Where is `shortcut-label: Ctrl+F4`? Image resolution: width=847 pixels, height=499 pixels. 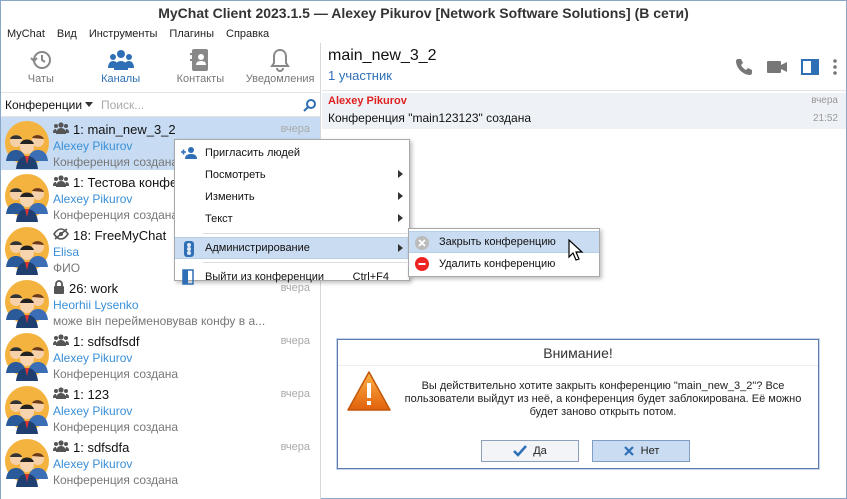 shortcut-label: Ctrl+F4 is located at coordinates (370, 277).